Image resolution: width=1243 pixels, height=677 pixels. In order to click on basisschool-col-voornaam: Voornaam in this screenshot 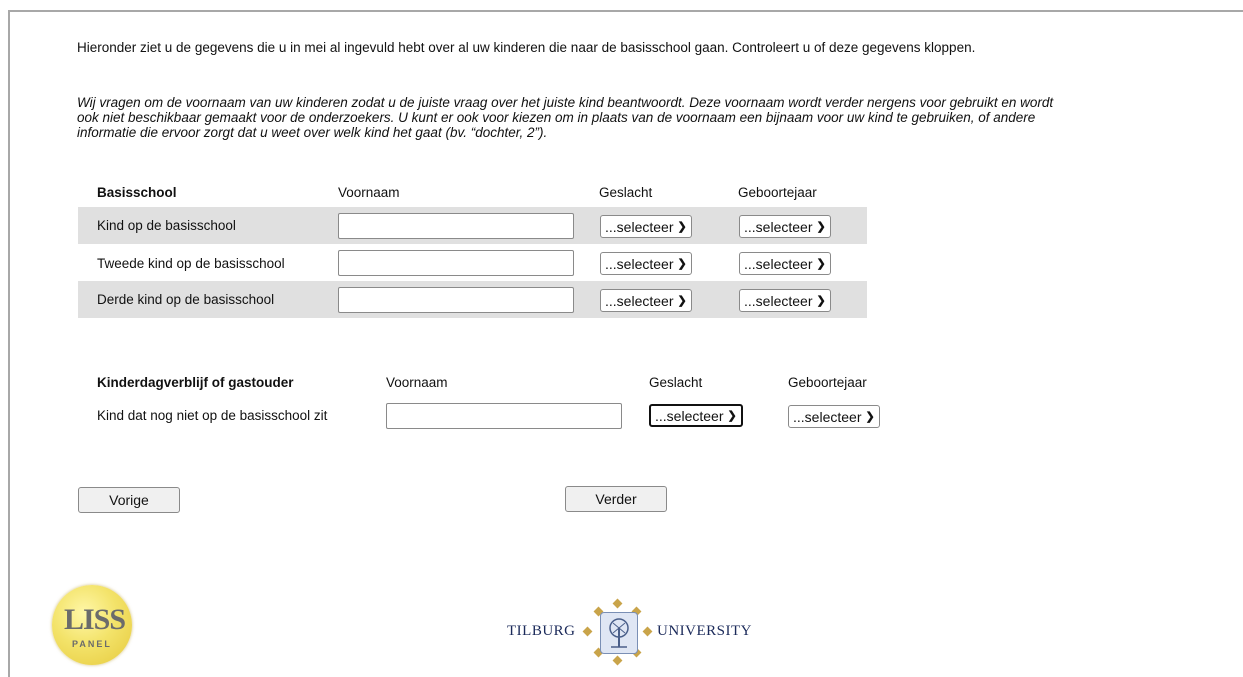, I will do `click(369, 192)`.